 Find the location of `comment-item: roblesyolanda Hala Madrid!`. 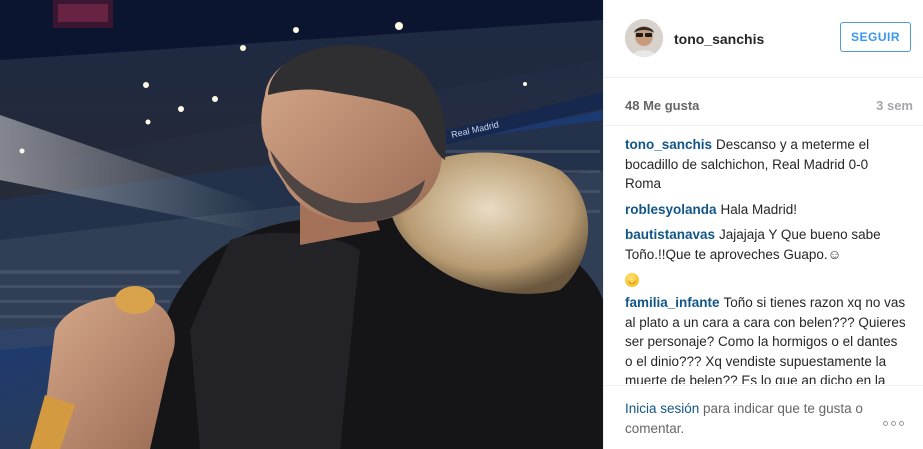

comment-item: roblesyolanda Hala Madrid! is located at coordinates (766, 210).